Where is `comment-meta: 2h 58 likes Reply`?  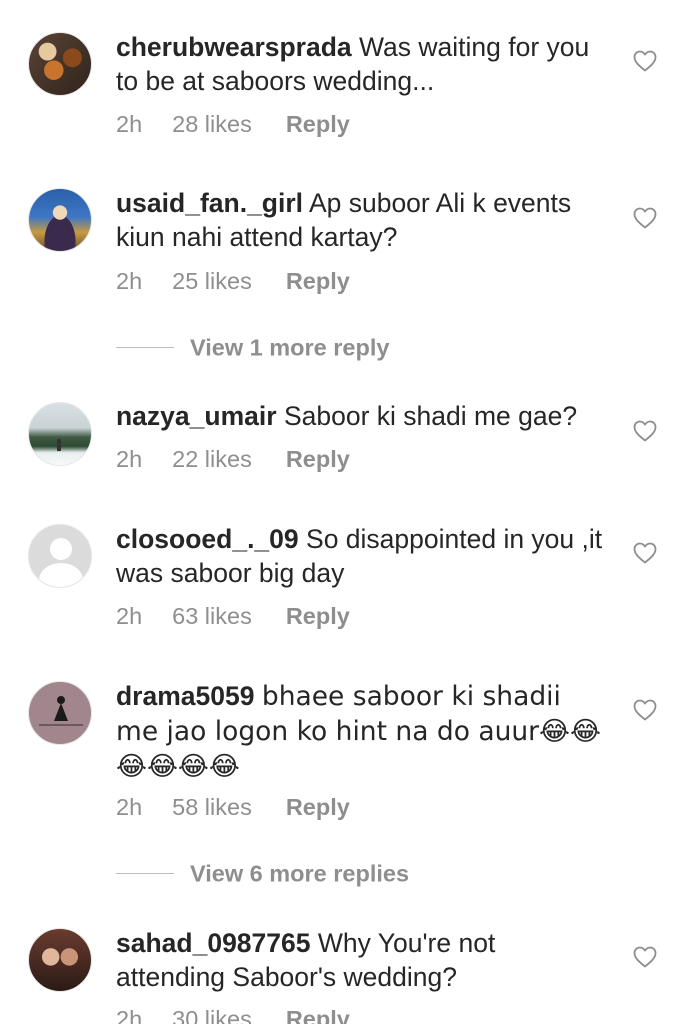 comment-meta: 2h 58 likes Reply is located at coordinates (233, 807).